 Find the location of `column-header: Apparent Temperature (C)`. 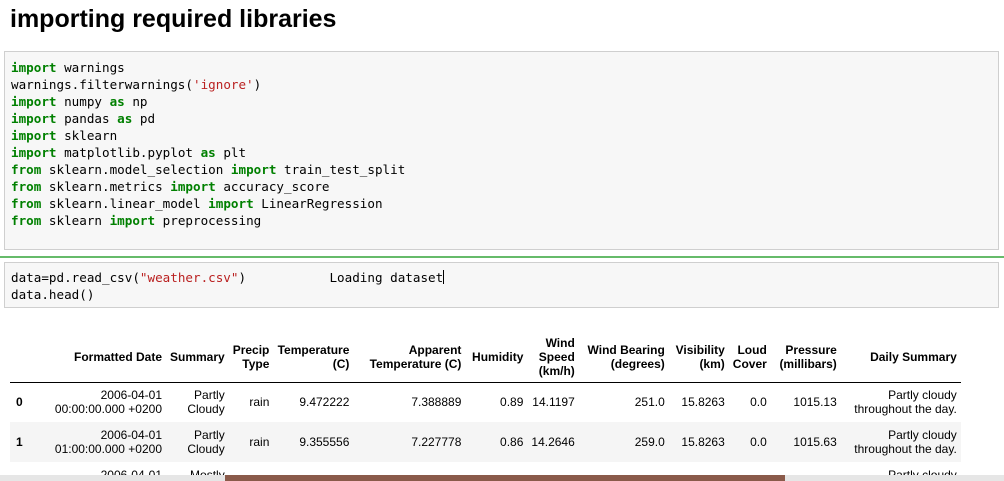

column-header: Apparent Temperature (C) is located at coordinates (409, 358).